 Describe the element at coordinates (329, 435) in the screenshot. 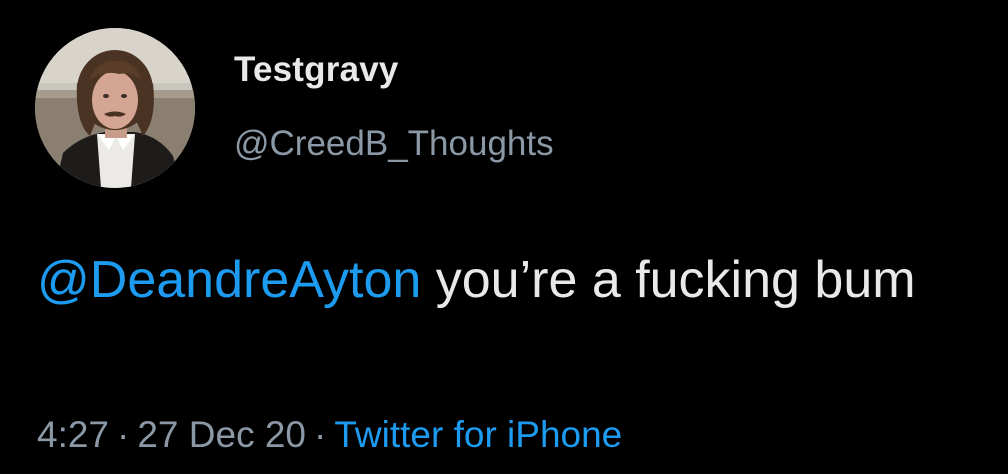

I see `tweet-meta: 4:27 · 27 Dec 20 · Twitter for iPhone` at that location.